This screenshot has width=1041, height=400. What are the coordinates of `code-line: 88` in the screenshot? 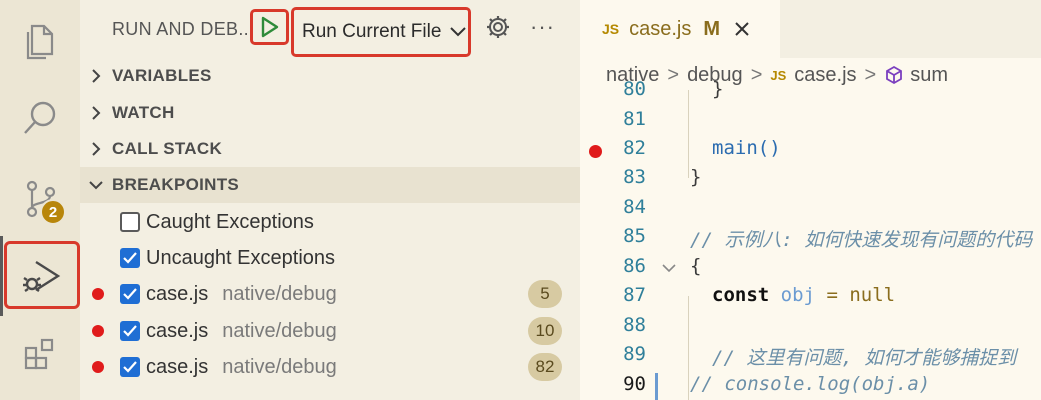 It's located at (810, 329).